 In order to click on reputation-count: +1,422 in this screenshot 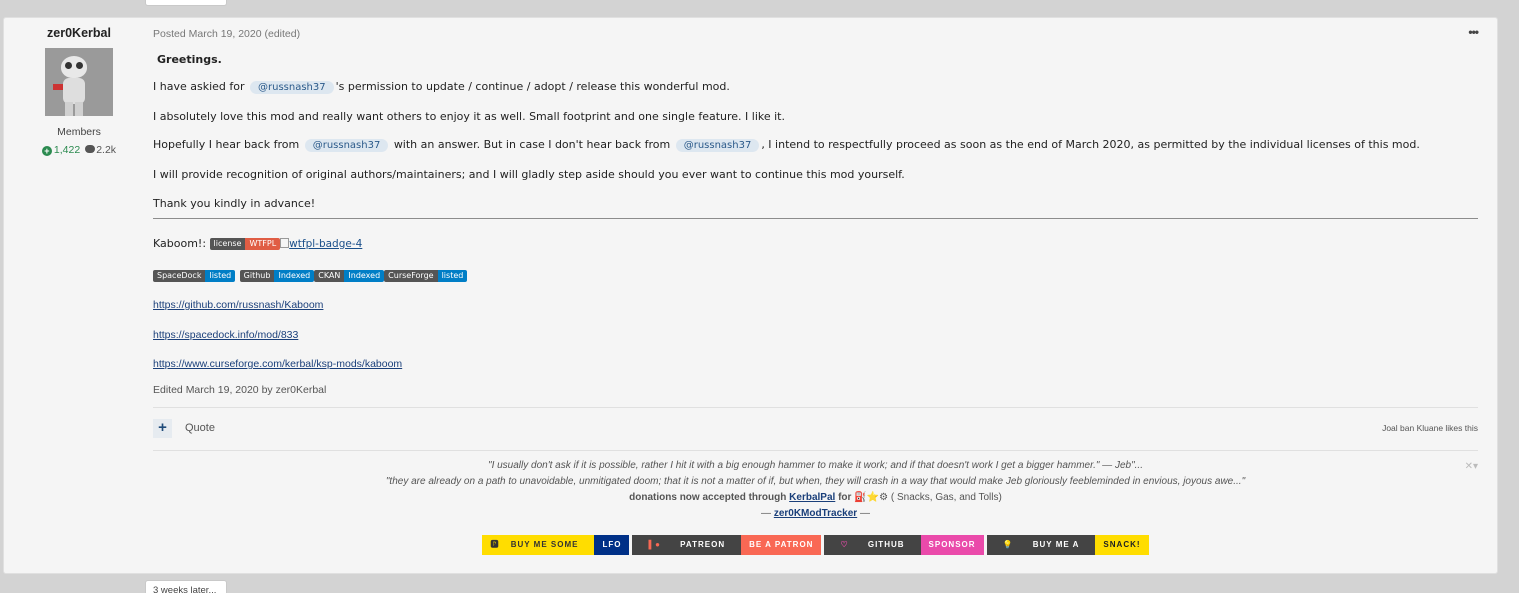, I will do `click(61, 150)`.